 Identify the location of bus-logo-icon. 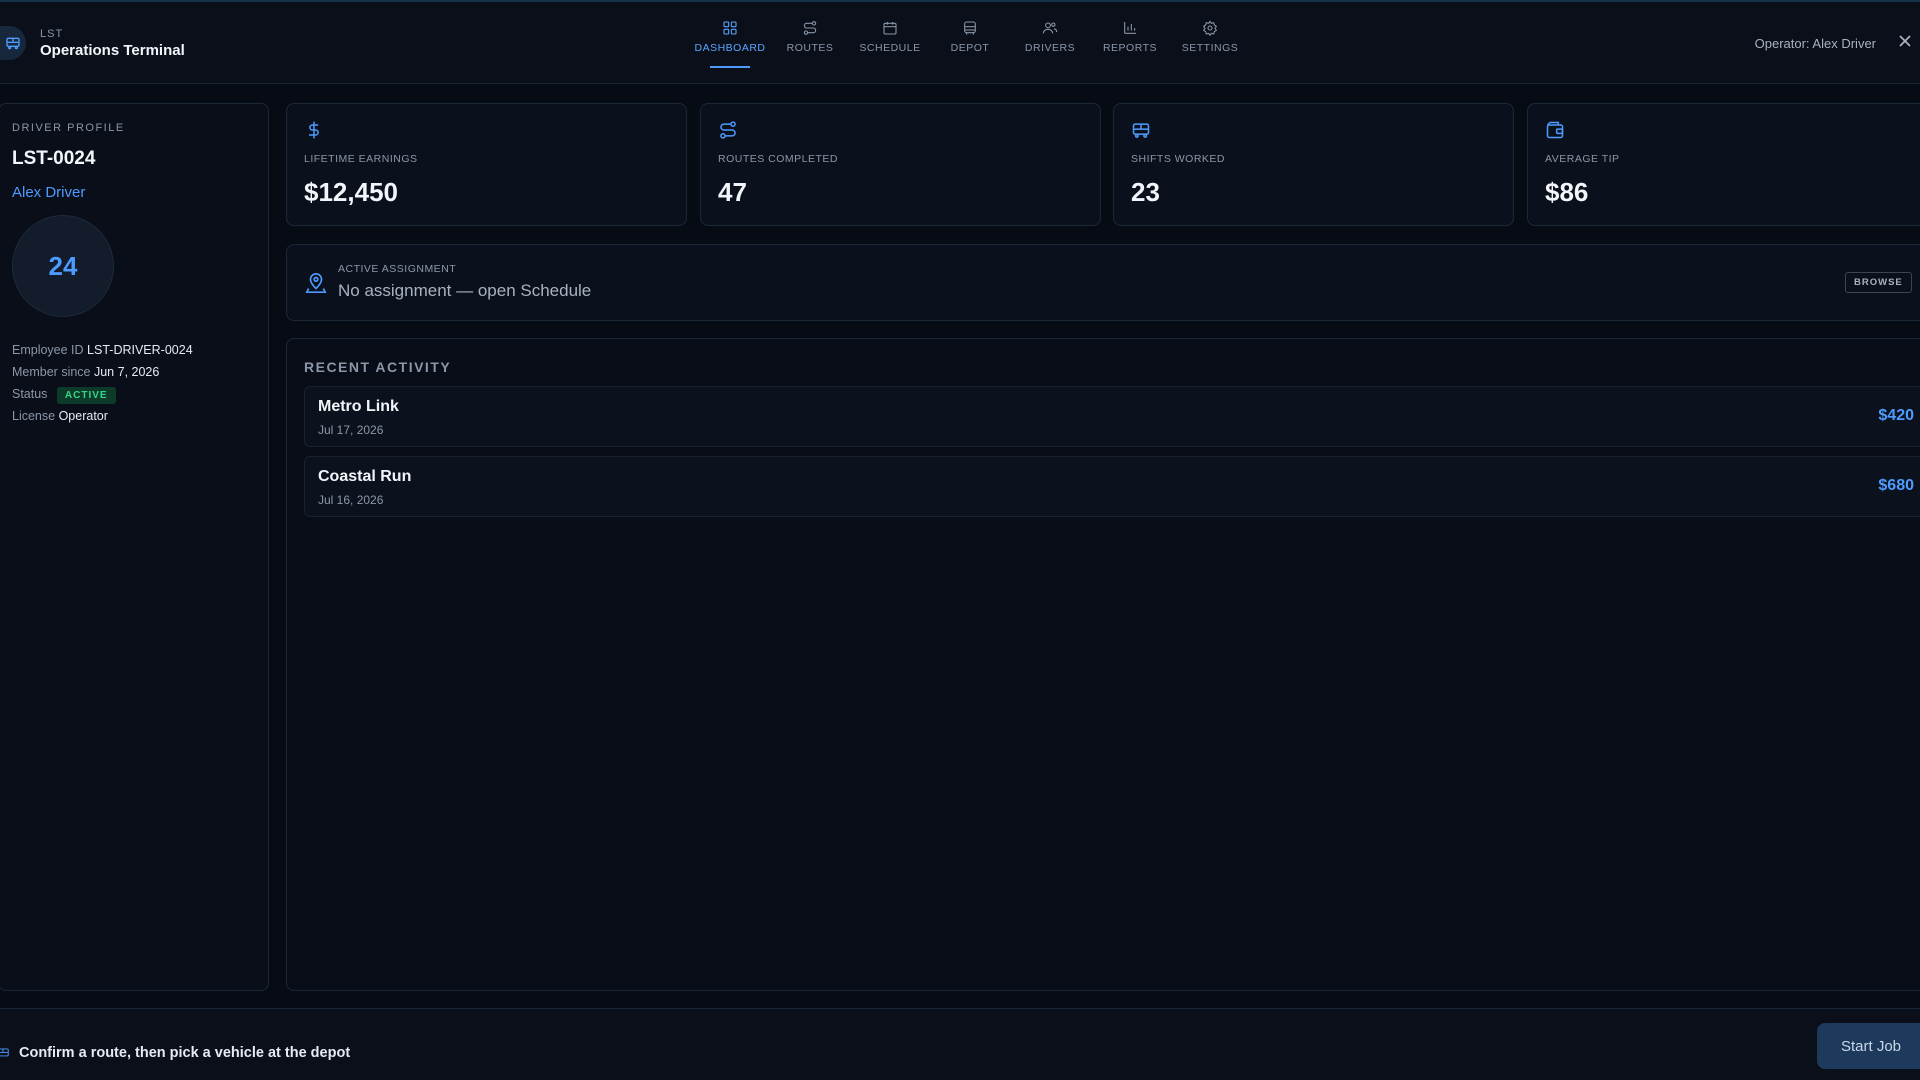
(13, 43).